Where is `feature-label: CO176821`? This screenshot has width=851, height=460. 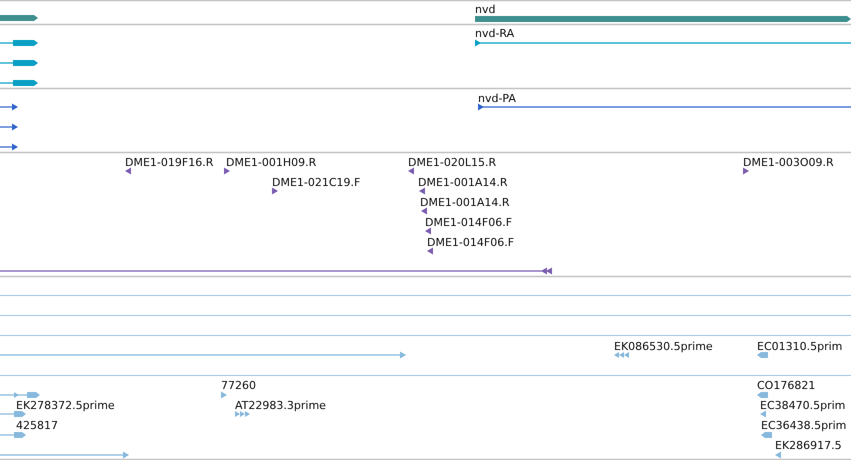
feature-label: CO176821 is located at coordinates (786, 385).